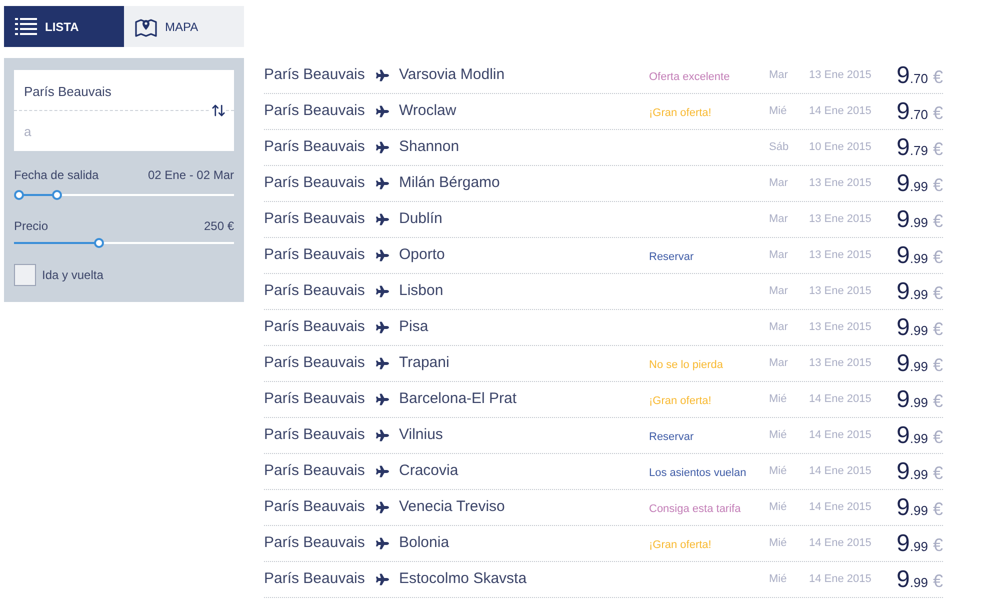  I want to click on view-tab: MAPA, so click(184, 26).